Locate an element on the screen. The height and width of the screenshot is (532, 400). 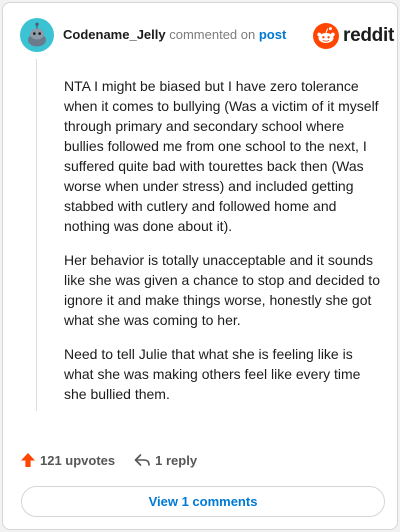
reply-button: 1 reply is located at coordinates (165, 460).